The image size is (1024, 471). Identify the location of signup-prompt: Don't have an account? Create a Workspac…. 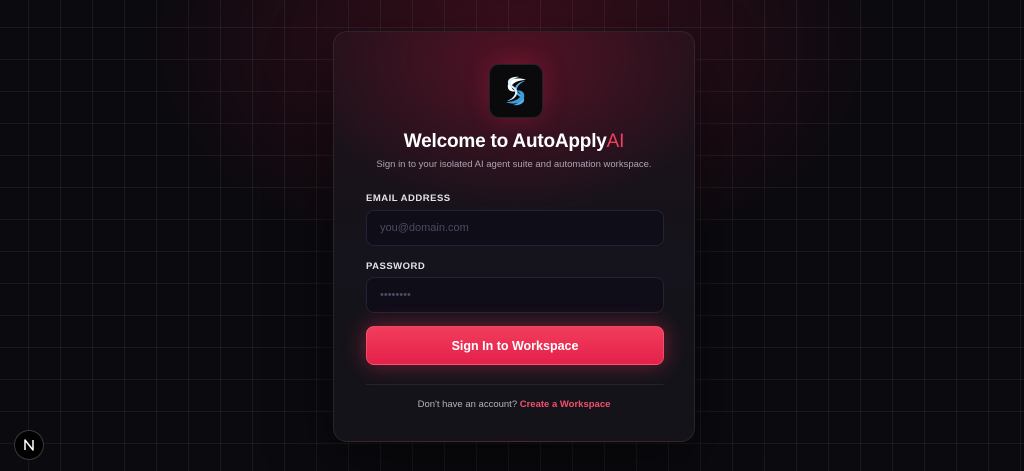
(514, 404).